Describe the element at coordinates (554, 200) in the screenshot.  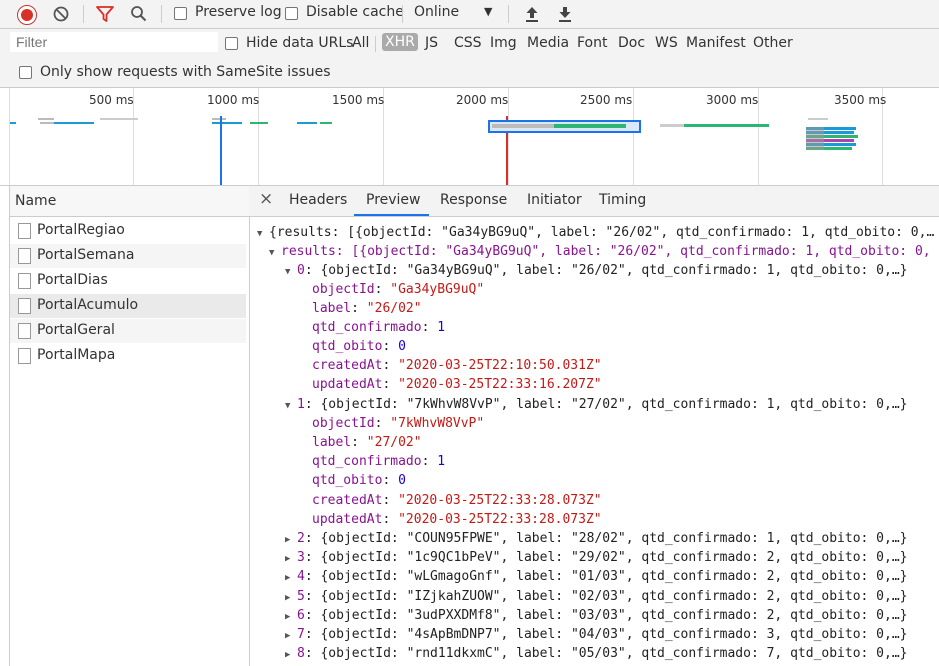
I see `tab-initiator: Initiator` at that location.